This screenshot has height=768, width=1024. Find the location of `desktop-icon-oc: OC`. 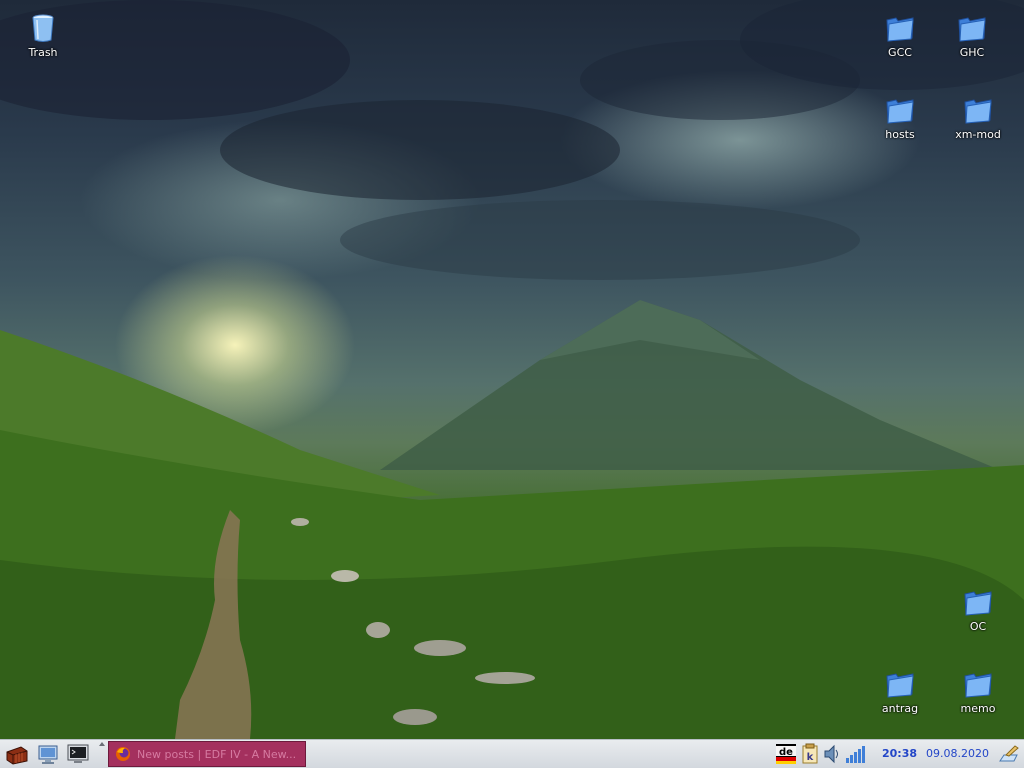

desktop-icon-oc: OC is located at coordinates (978, 609).